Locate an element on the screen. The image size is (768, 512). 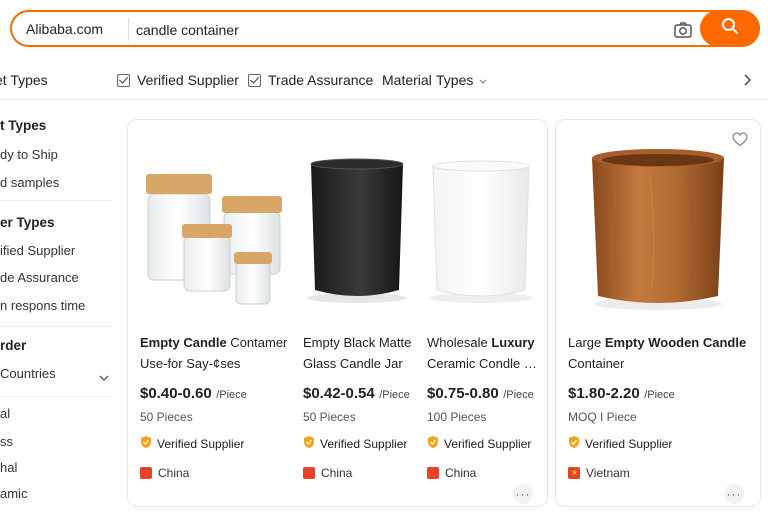
sidebar-item-response-time: n respons time is located at coordinates (42, 305).